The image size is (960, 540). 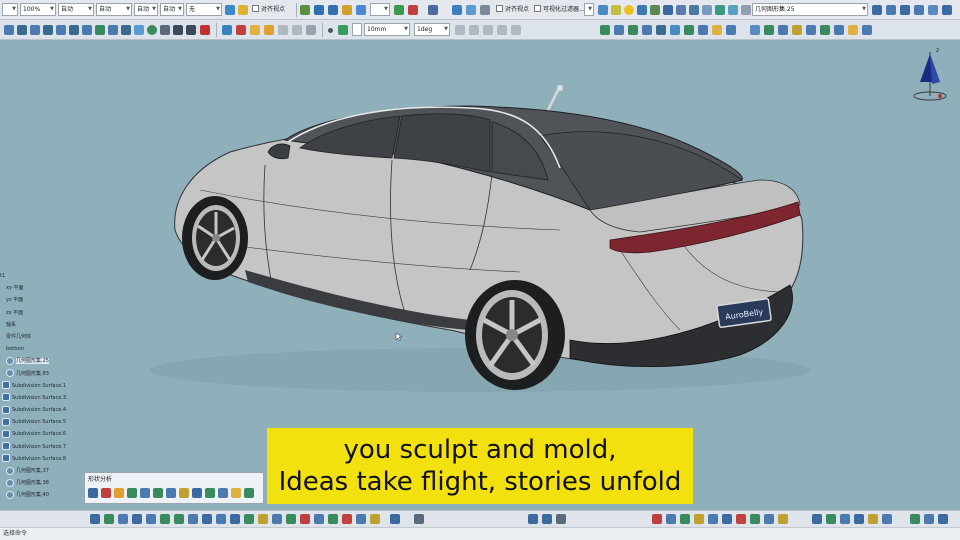 What do you see at coordinates (40, 398) in the screenshot?
I see `tree-node: Subdivision Surface.3` at bounding box center [40, 398].